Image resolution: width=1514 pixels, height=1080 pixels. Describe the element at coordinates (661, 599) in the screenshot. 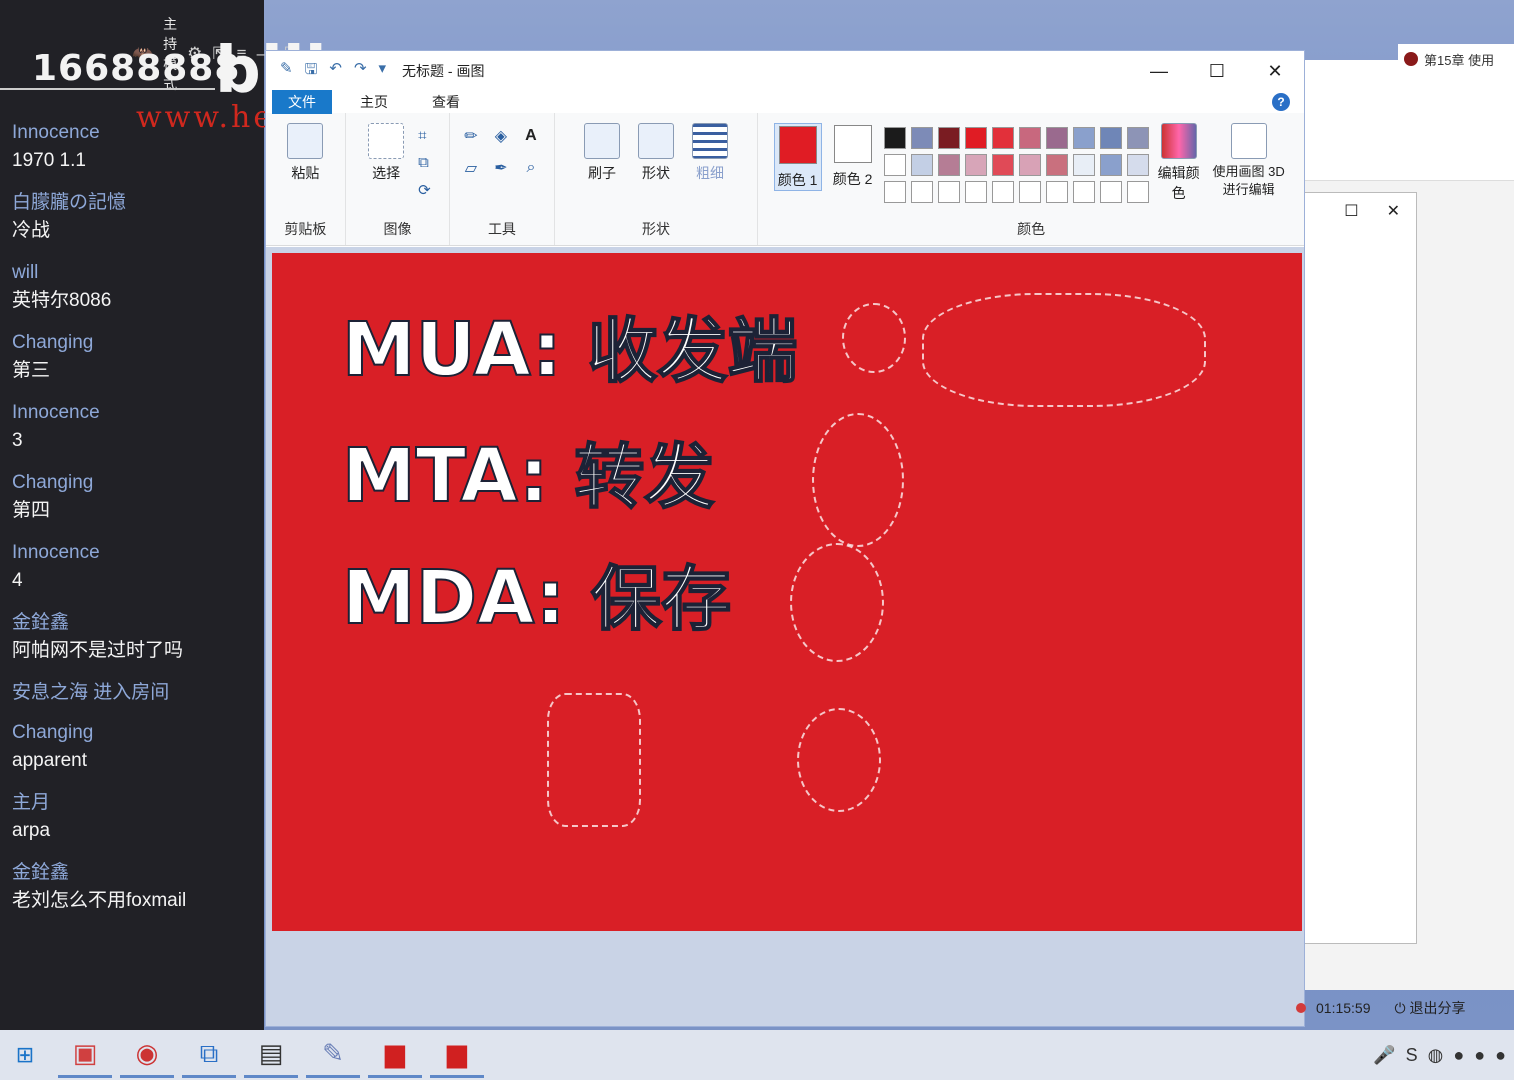

I see `line-cn: 保存` at that location.